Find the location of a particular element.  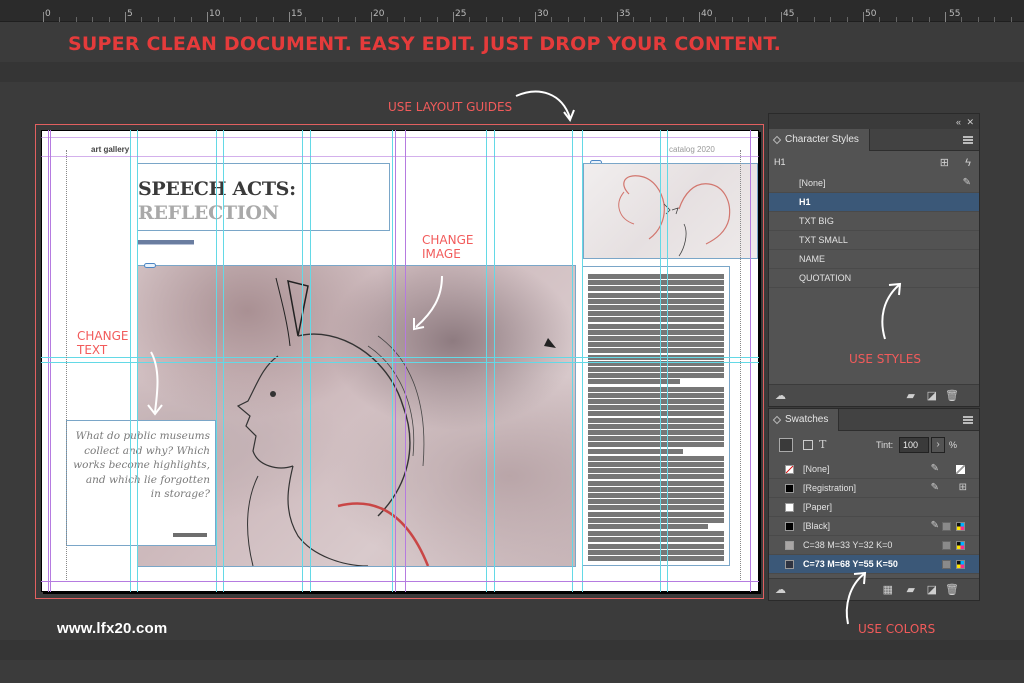

text-format-icon: T is located at coordinates (822, 445).